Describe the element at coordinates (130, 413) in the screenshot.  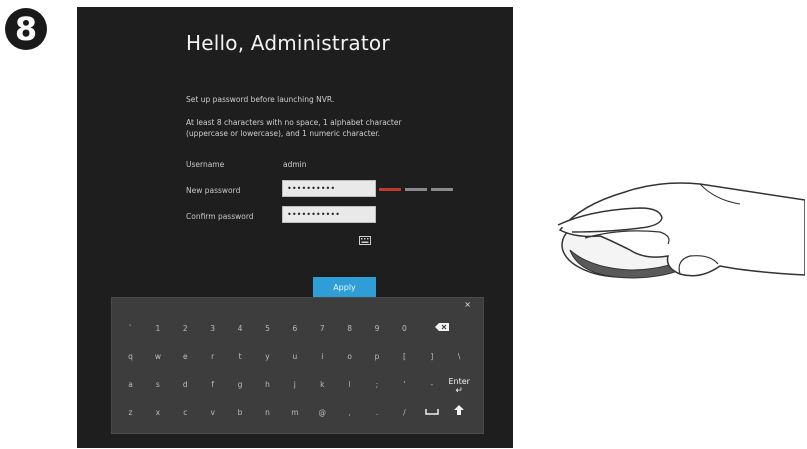
I see `key: z` at that location.